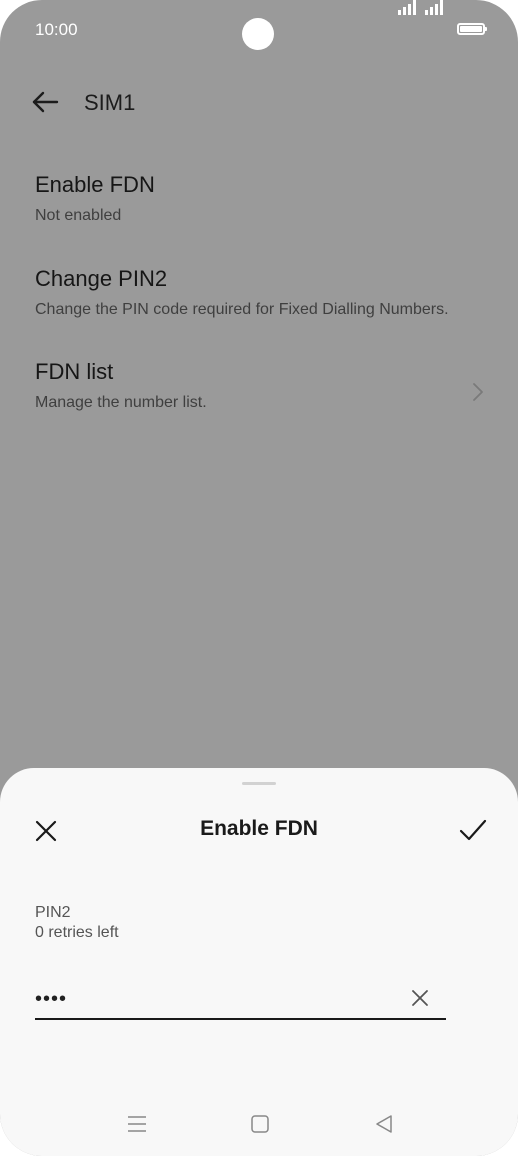 Image resolution: width=518 pixels, height=1156 pixels. What do you see at coordinates (220, 999) in the screenshot?
I see `pin2-input` at bounding box center [220, 999].